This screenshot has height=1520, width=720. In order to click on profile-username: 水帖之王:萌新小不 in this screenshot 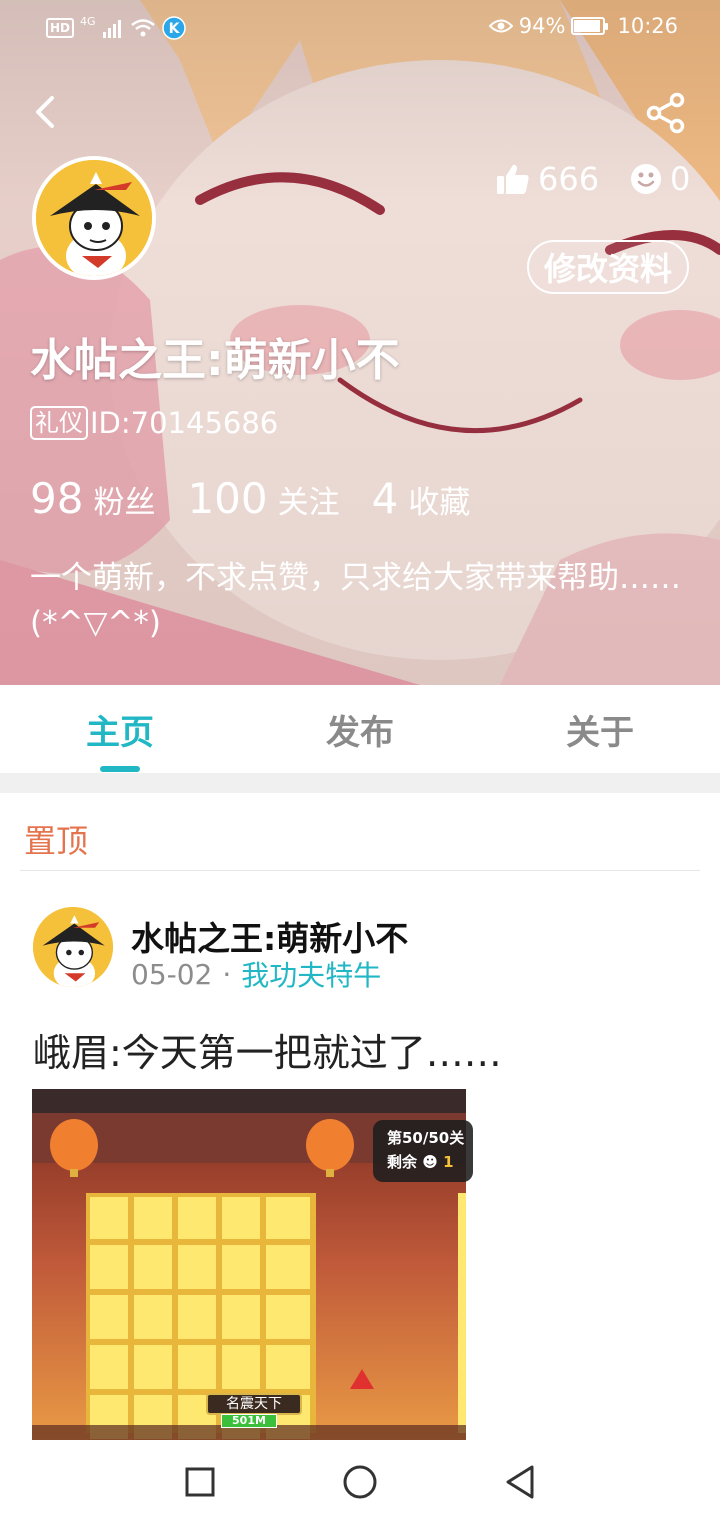, I will do `click(215, 360)`.